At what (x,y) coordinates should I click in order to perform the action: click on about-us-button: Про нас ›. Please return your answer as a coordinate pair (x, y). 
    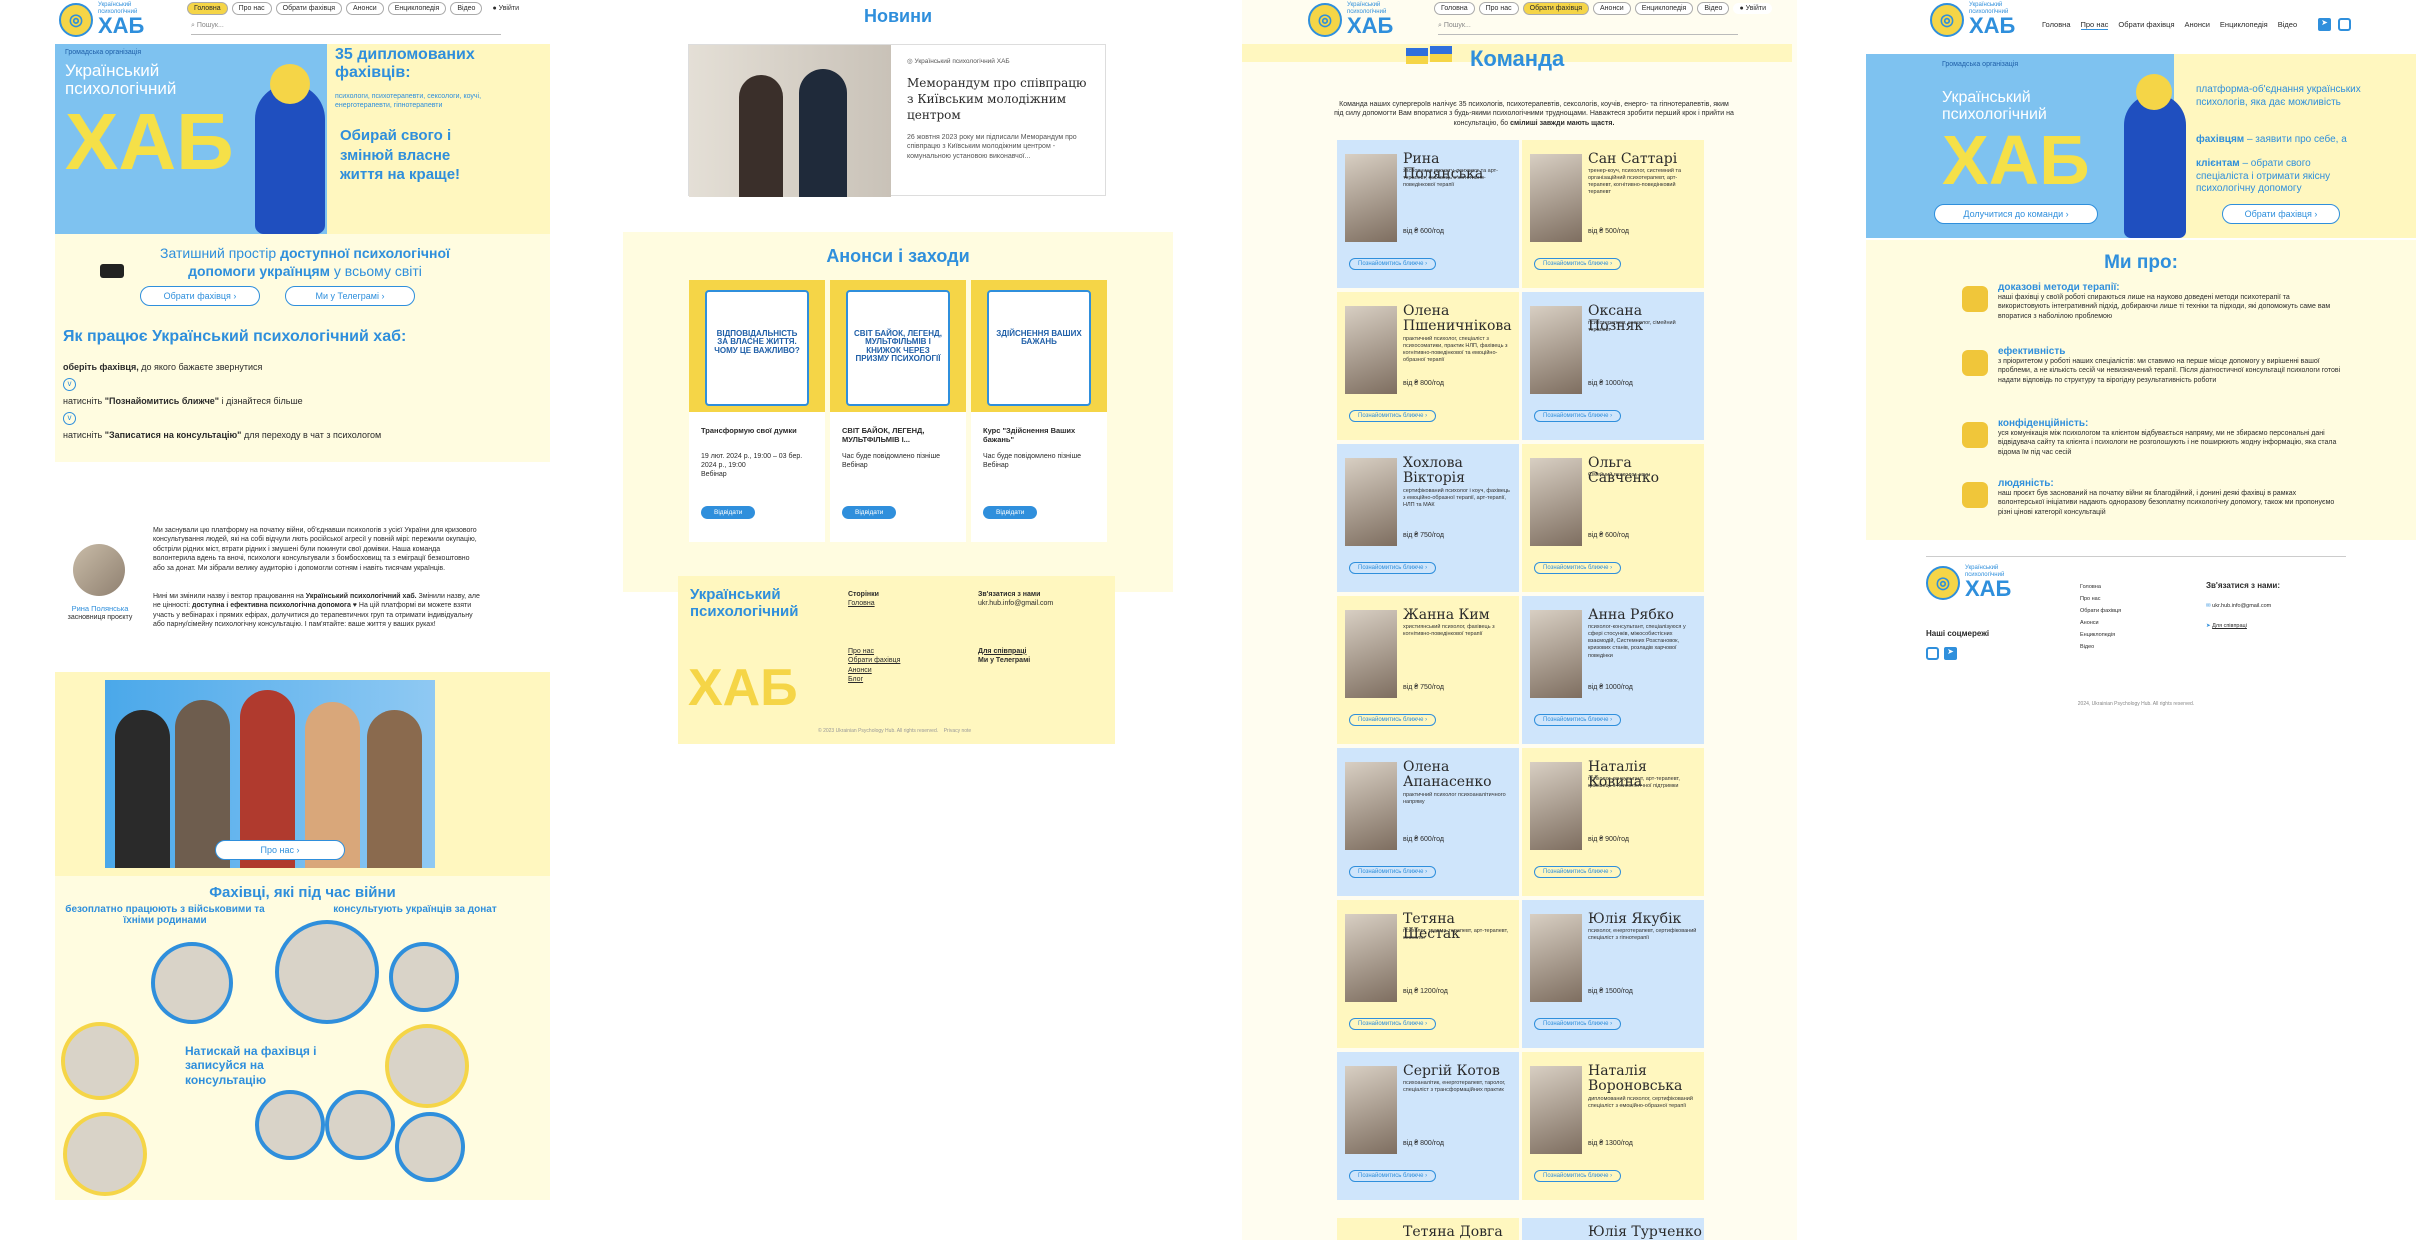
    Looking at the image, I should click on (280, 850).